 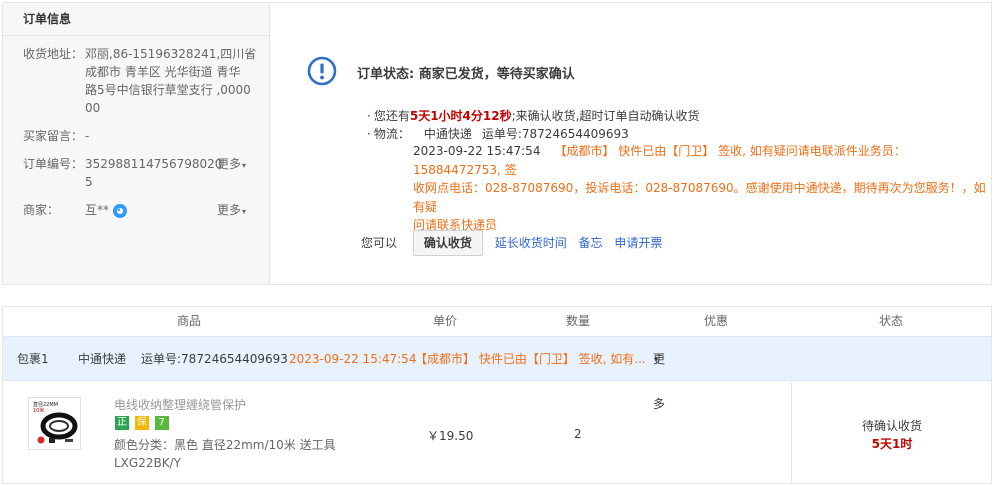 What do you see at coordinates (214, 359) in the screenshot?
I see `package-tracking: 运单号:78724654409693` at bounding box center [214, 359].